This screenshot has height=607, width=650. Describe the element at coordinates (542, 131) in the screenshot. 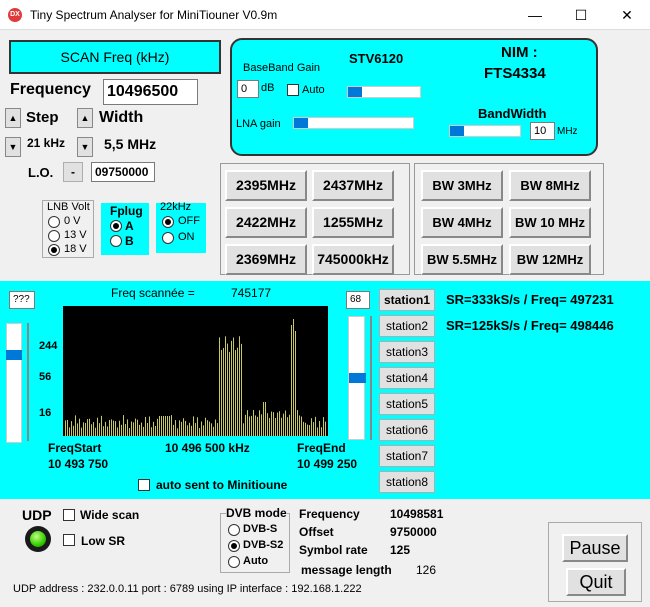

I see `bandwidth-input: 10` at that location.